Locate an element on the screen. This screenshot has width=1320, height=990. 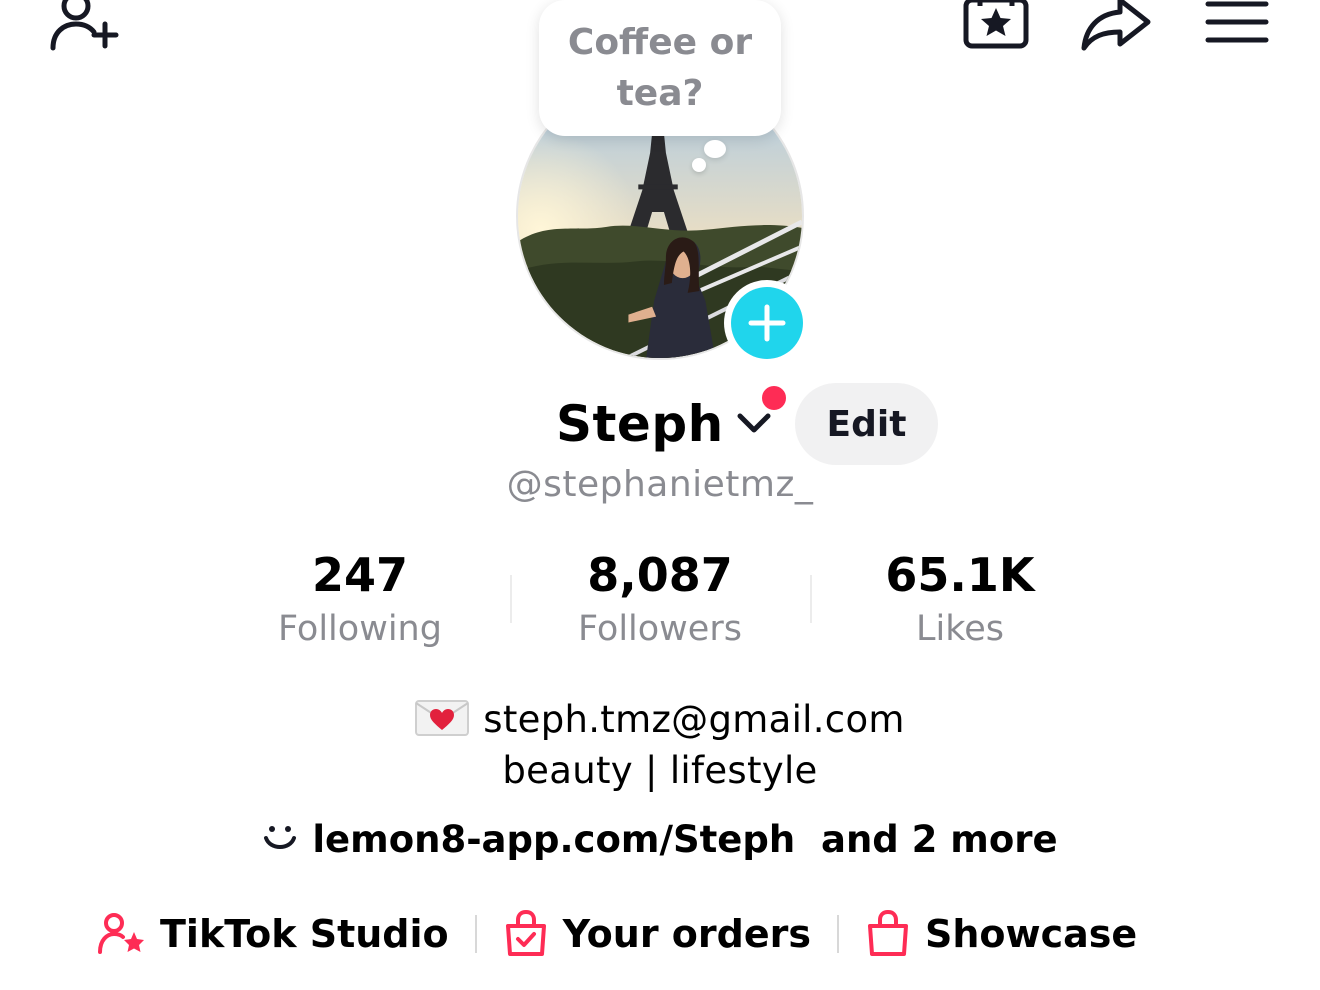
stat-likes: 65.1K Likes is located at coordinates (960, 599).